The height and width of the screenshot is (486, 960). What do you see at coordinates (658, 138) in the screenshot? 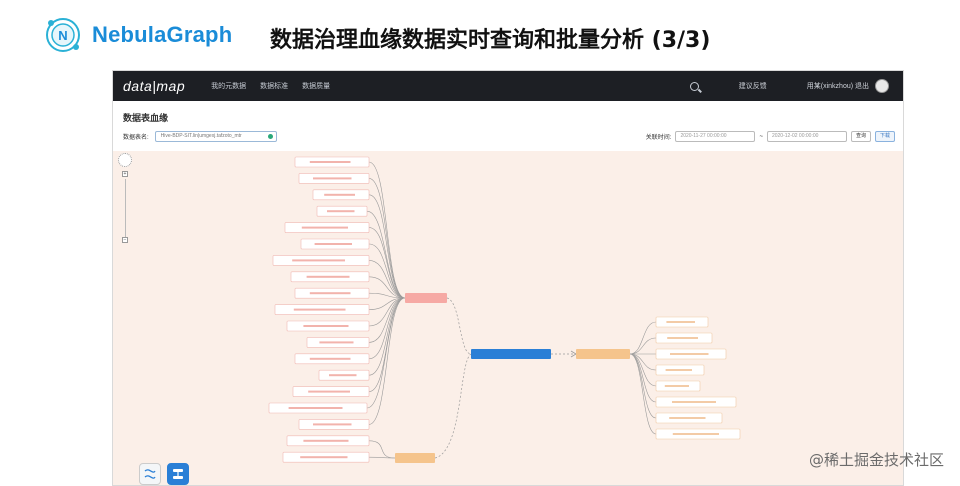
I see `time-label: 关联时间:` at bounding box center [658, 138].